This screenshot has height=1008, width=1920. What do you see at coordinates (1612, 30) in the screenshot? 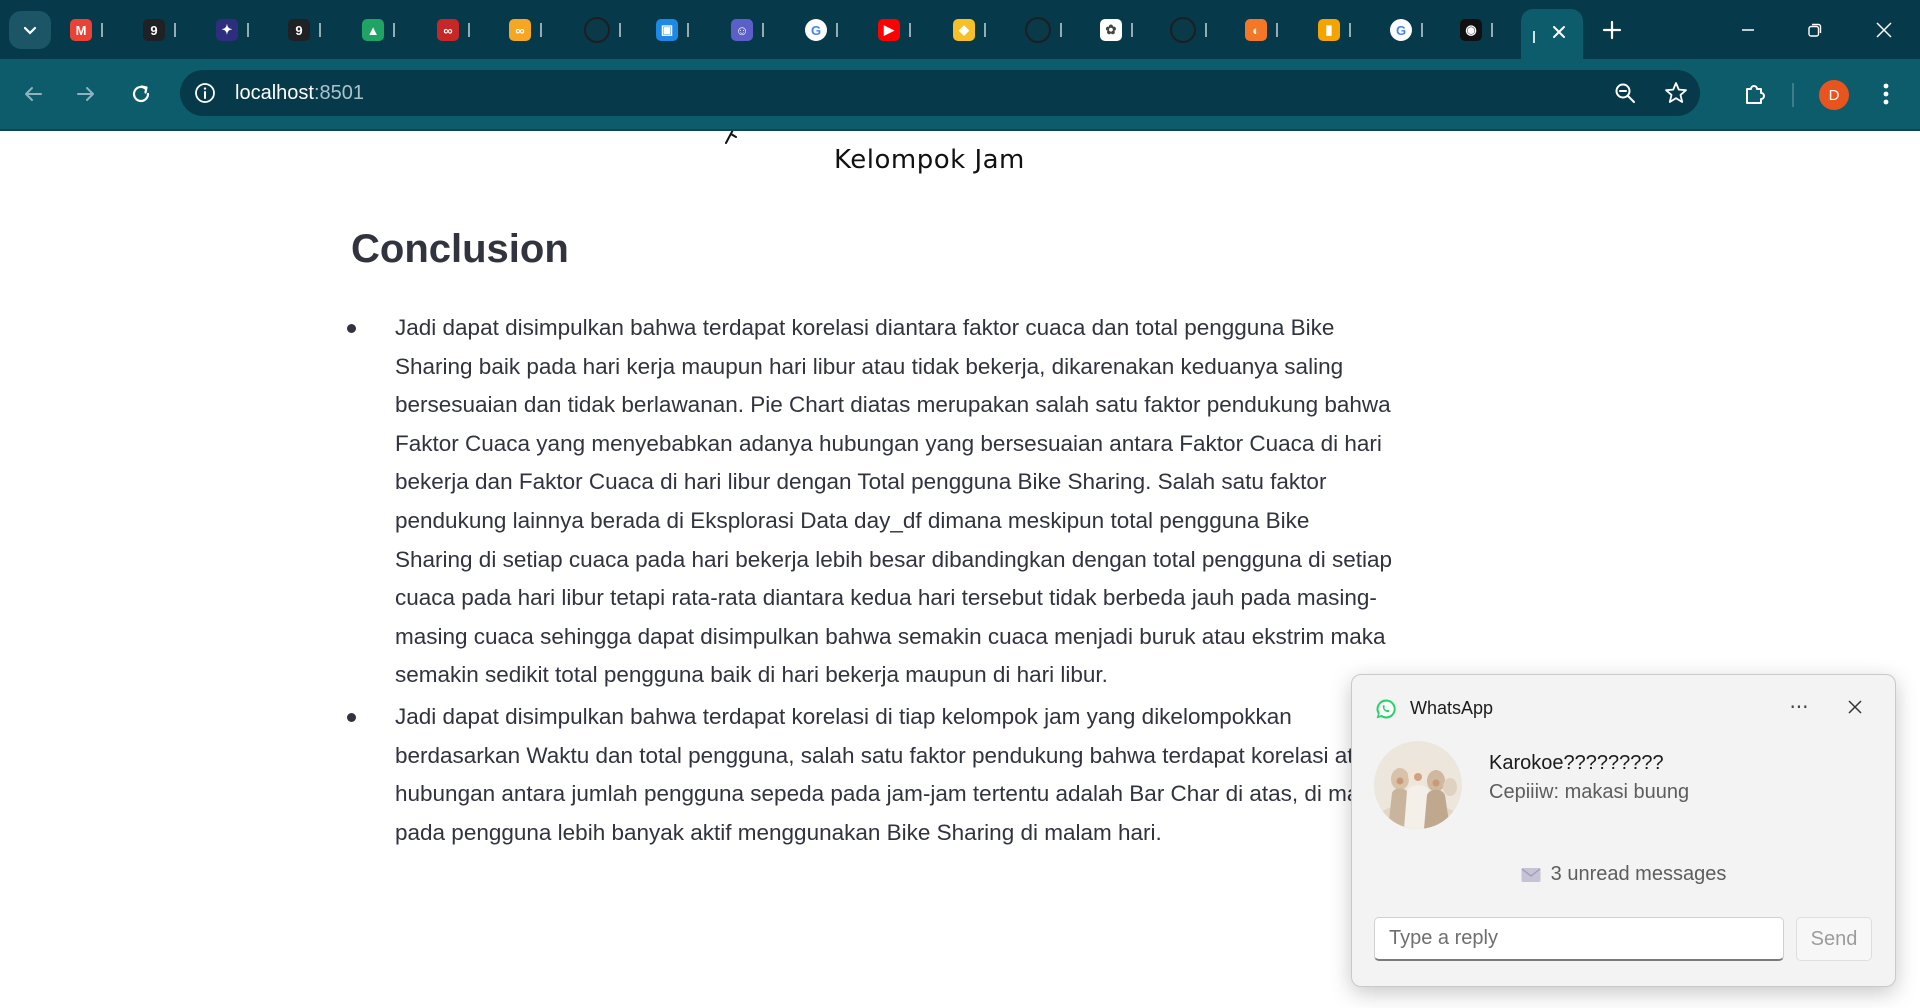
I see `new-tab-plus-icon` at bounding box center [1612, 30].